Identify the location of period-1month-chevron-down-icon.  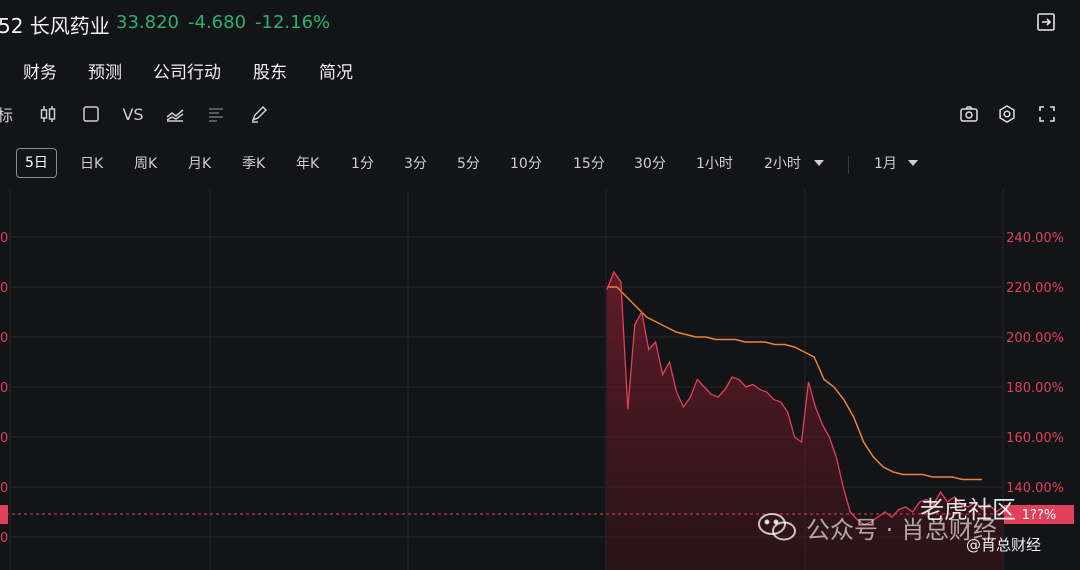
(913, 163).